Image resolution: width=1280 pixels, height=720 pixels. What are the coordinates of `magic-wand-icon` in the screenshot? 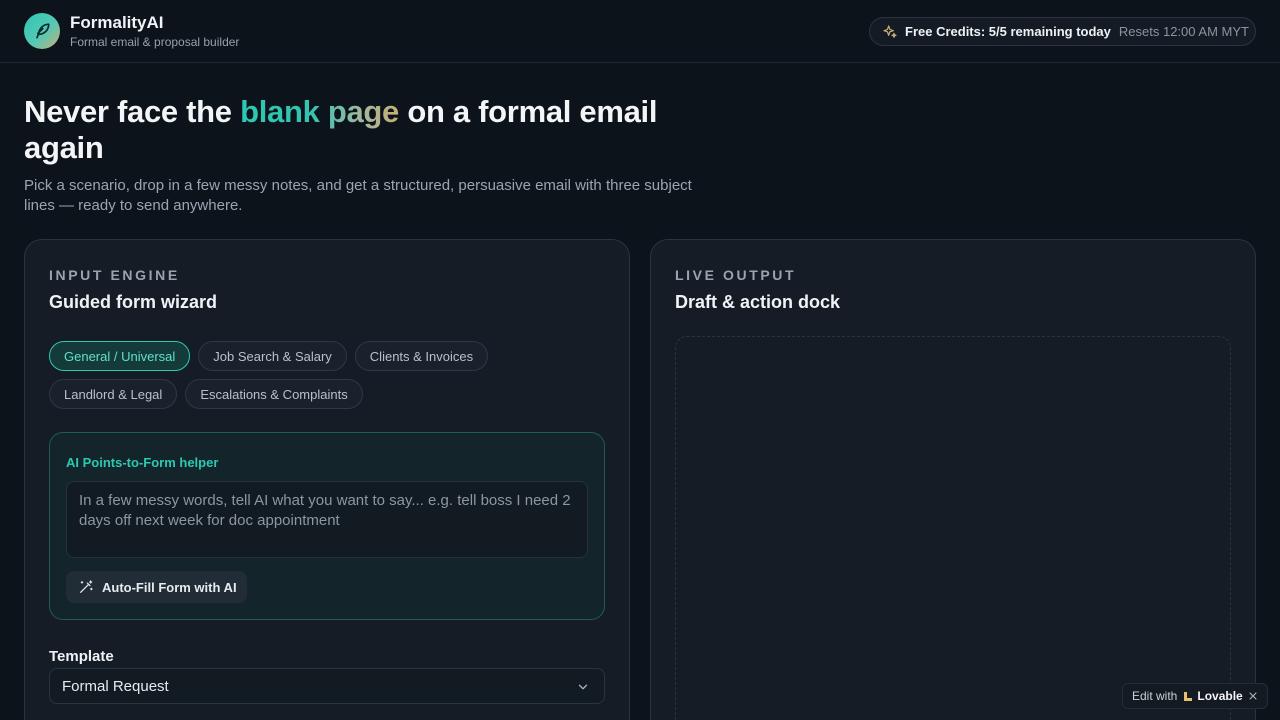 It's located at (86, 587).